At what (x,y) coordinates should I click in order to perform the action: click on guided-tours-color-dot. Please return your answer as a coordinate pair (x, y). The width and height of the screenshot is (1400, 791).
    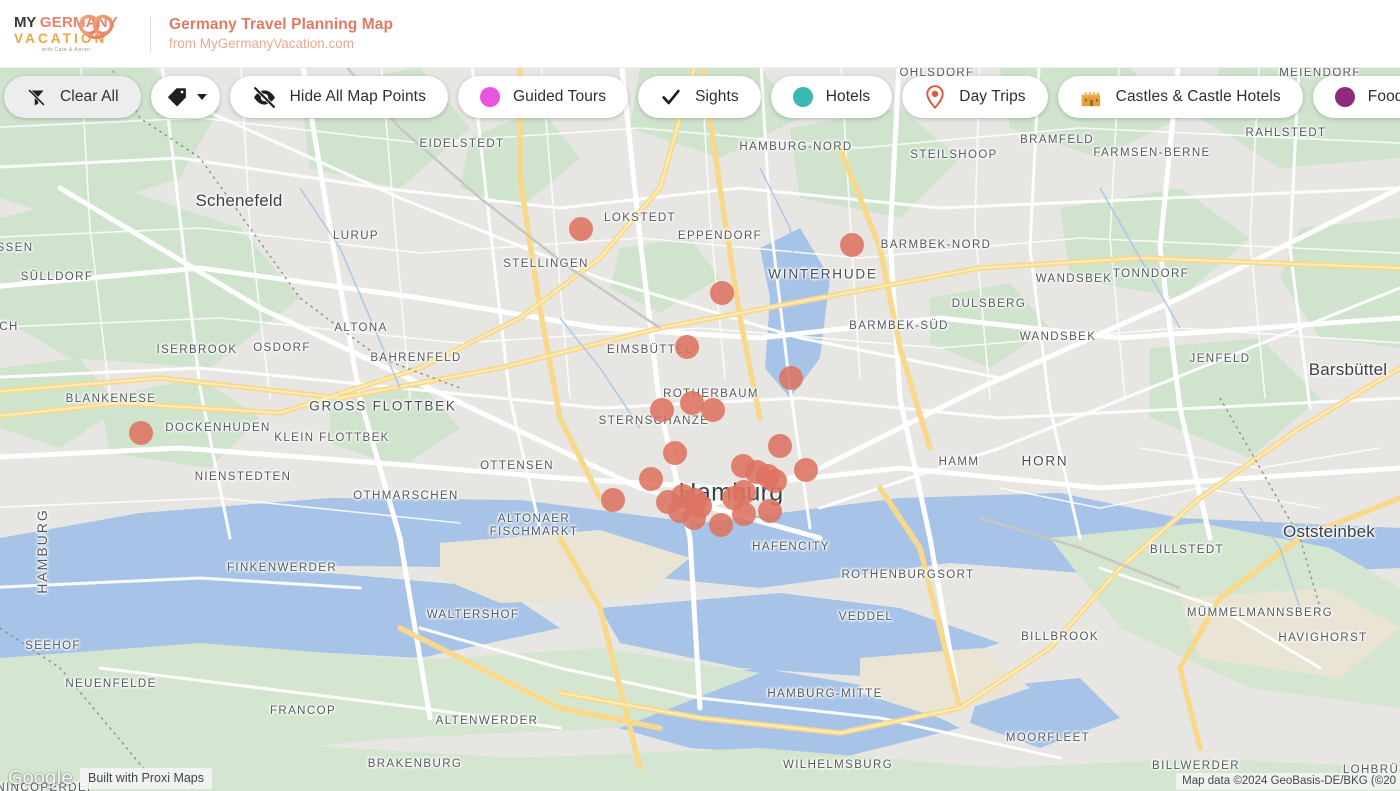
    Looking at the image, I should click on (489, 97).